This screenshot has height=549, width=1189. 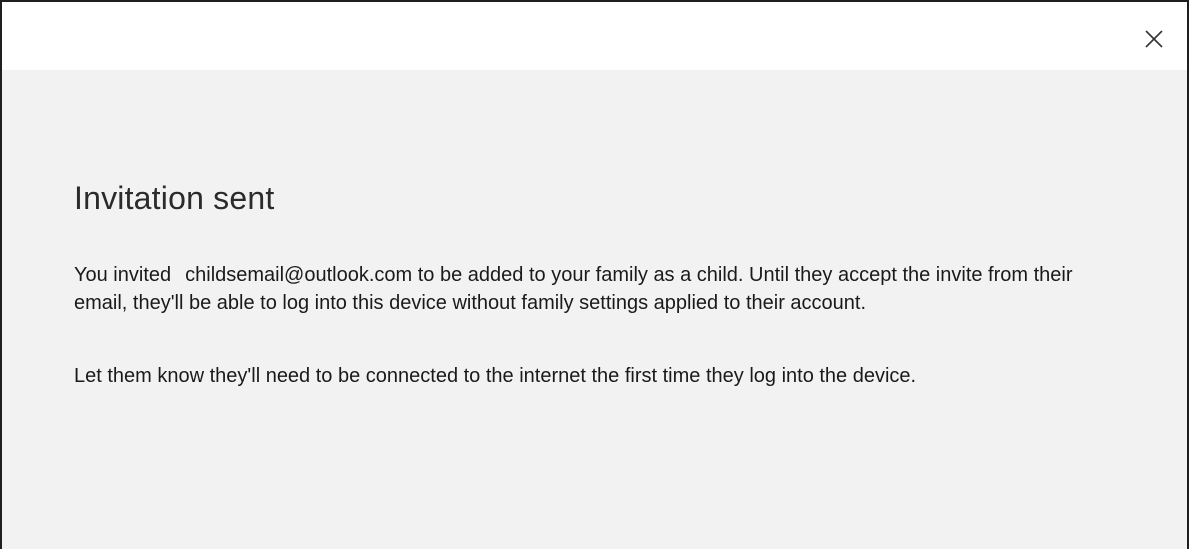 I want to click on invitation-message-prefix: You invited, so click(x=123, y=275).